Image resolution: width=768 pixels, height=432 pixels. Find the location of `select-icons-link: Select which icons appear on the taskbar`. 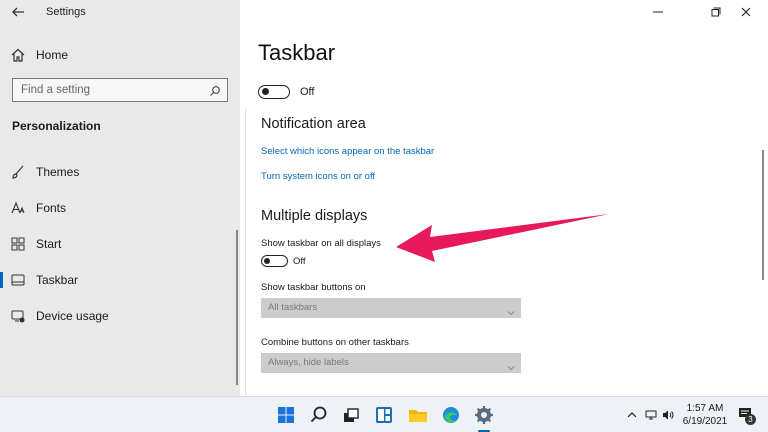

select-icons-link: Select which icons appear on the taskbar is located at coordinates (347, 151).